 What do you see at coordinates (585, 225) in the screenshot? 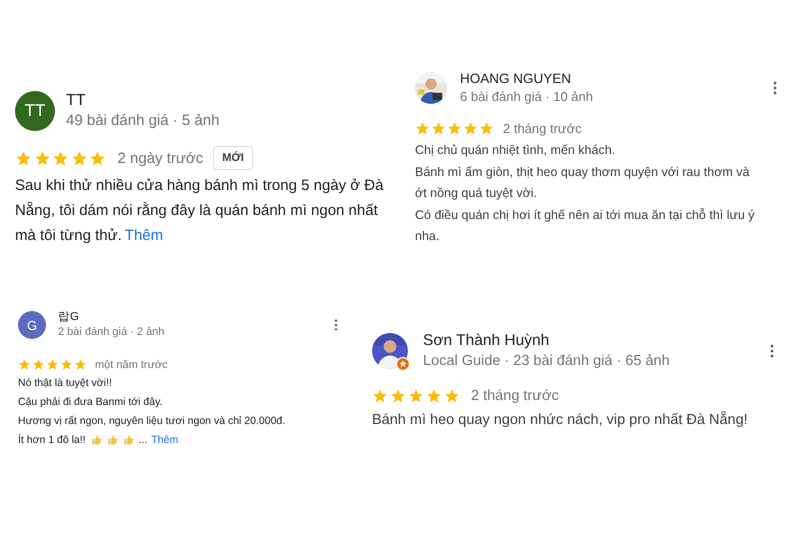
I see `review-text: Có điều quán chị hơi ít ghế nên ai tới mua ăn tại chỗ thì lưu ý nha.` at bounding box center [585, 225].